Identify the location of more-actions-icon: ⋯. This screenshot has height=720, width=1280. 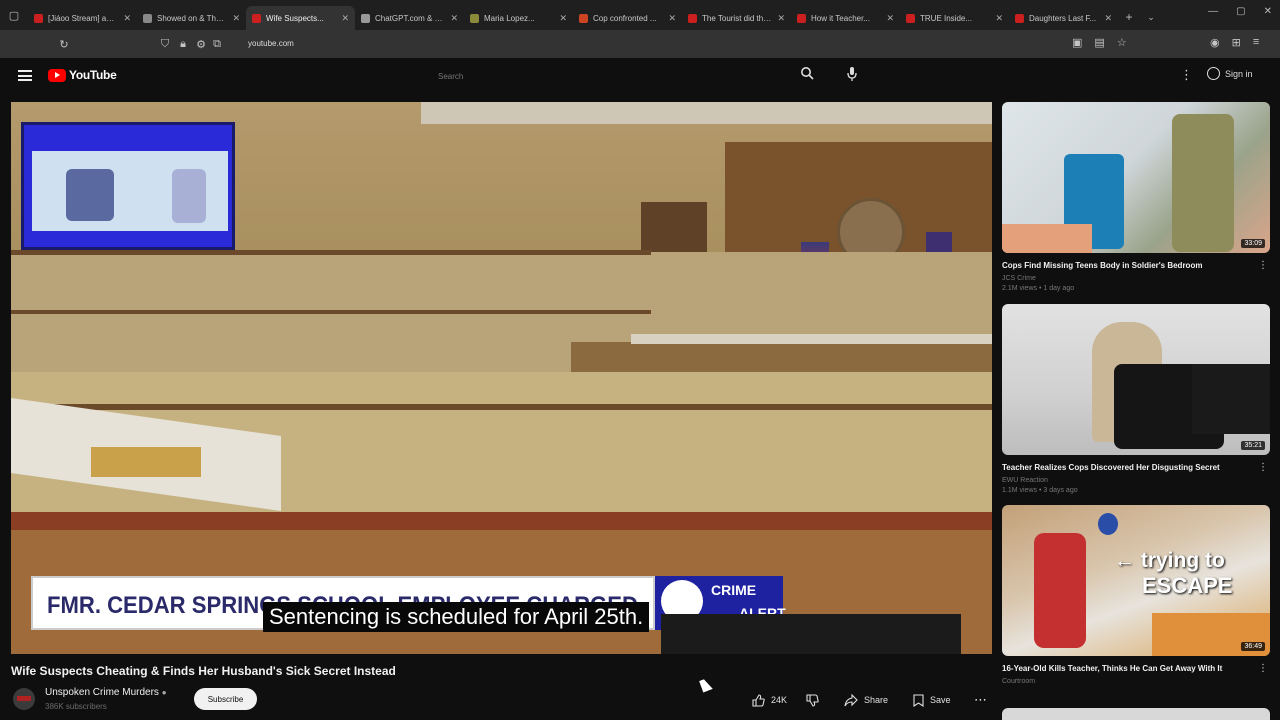
(980, 700).